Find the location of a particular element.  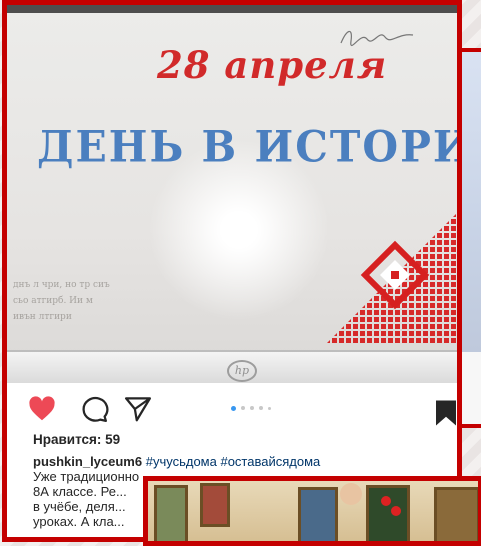

hp-logo: hp is located at coordinates (242, 371).